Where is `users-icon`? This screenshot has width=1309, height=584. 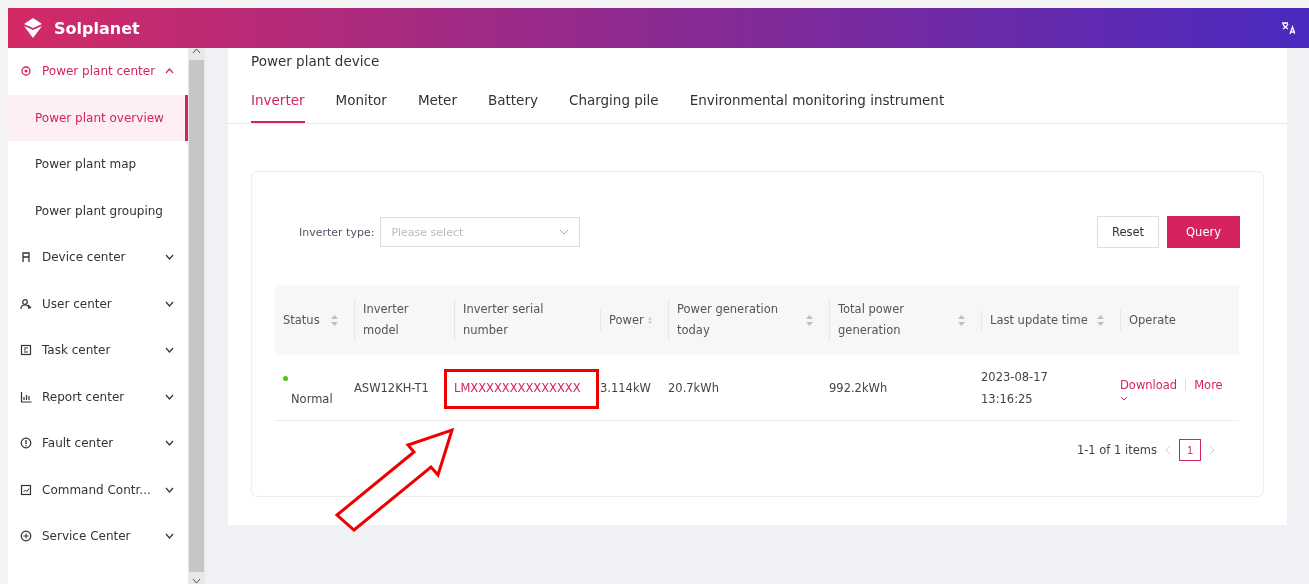 users-icon is located at coordinates (26, 303).